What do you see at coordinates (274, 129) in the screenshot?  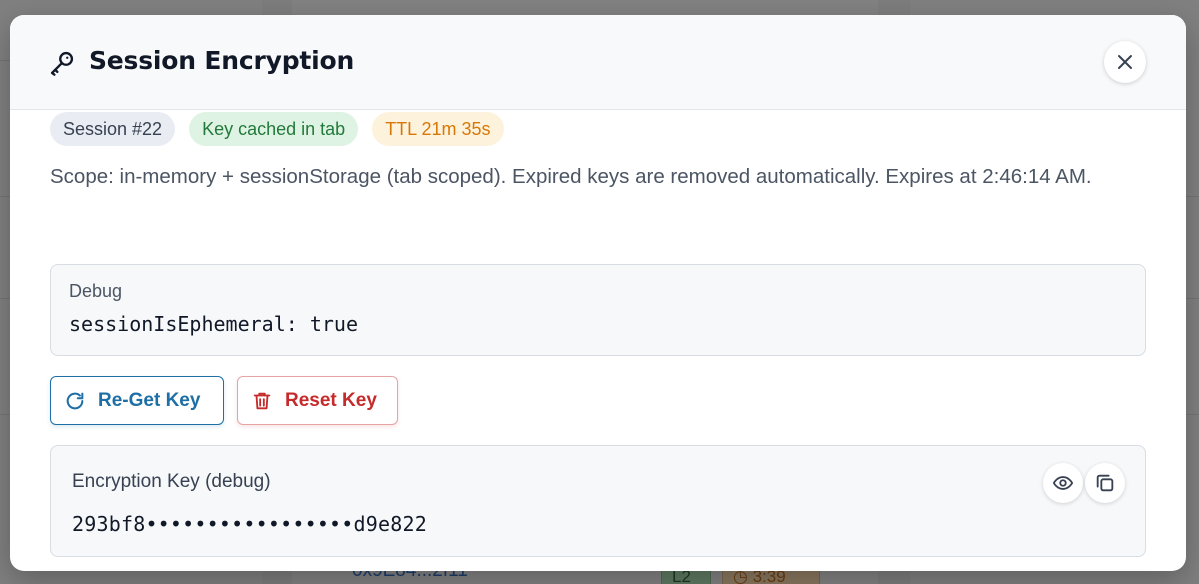 I see `key-cached-badge: Key cached in tab` at bounding box center [274, 129].